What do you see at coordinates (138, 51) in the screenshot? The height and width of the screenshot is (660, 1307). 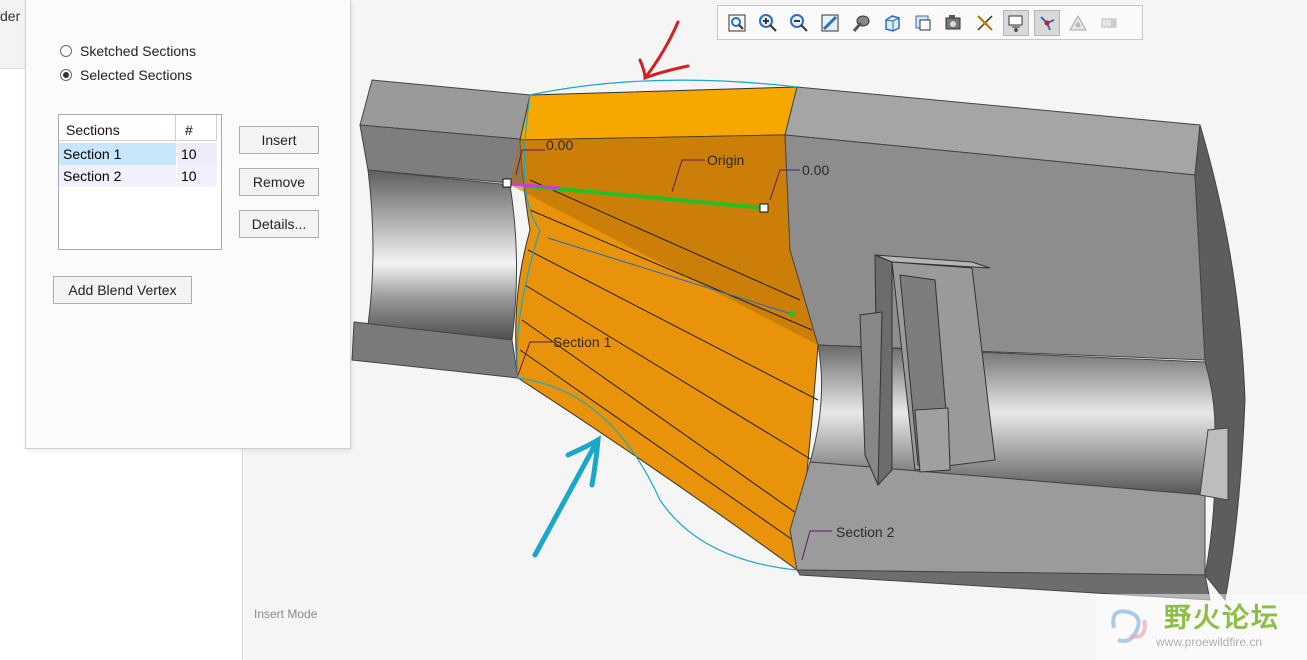 I see `sketched-sections-label: Sketched Sections` at bounding box center [138, 51].